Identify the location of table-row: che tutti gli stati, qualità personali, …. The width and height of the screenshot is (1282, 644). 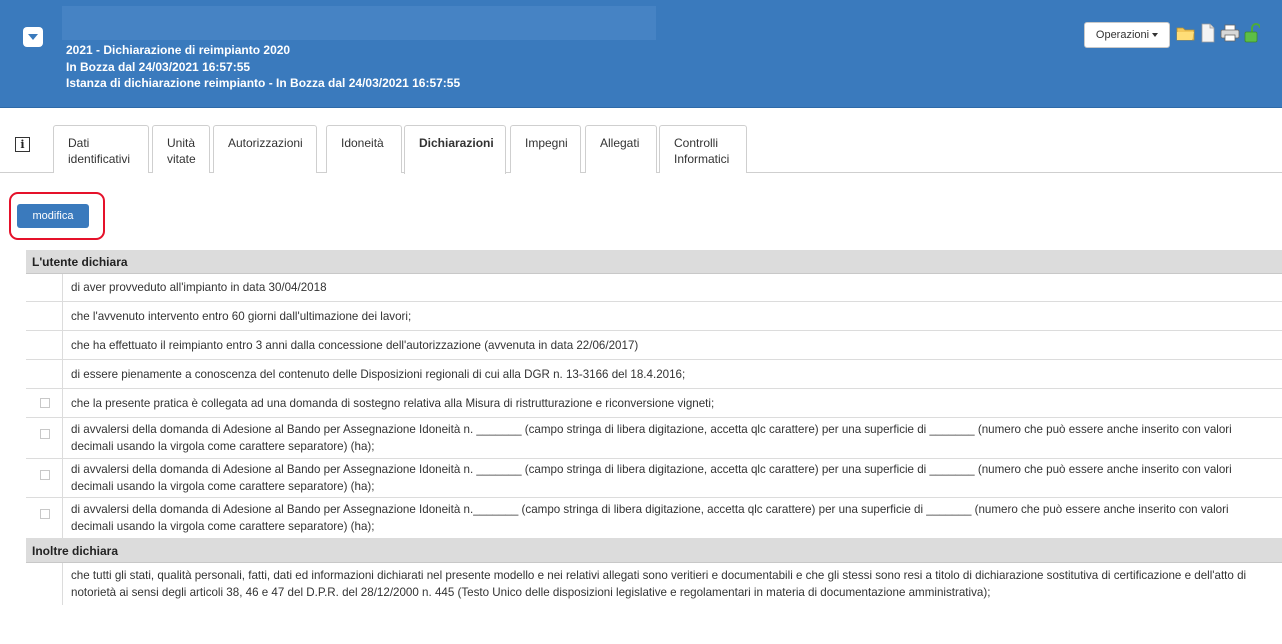
(654, 584).